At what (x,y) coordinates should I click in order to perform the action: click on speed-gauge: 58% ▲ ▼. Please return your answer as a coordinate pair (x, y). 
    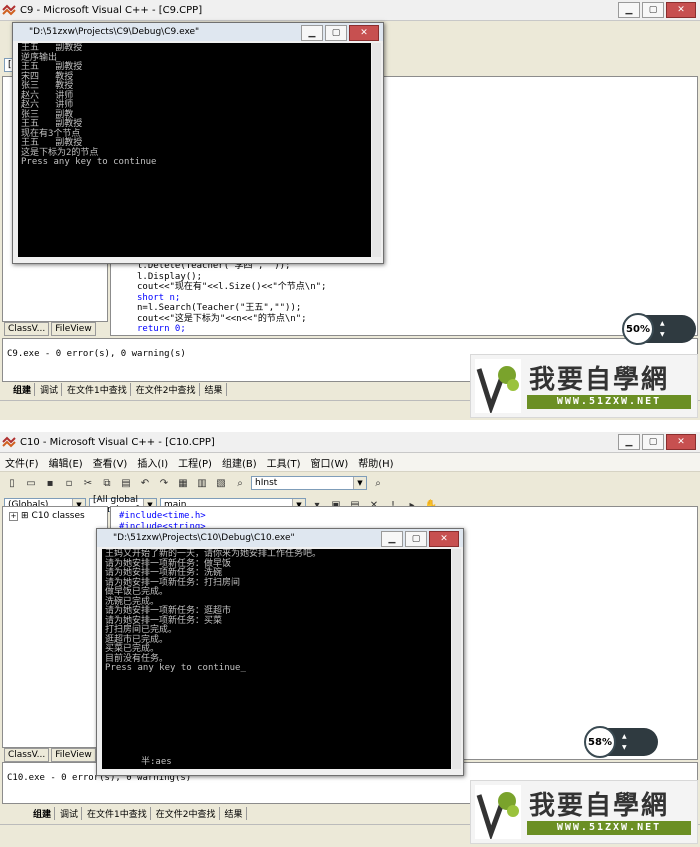
    Looking at the image, I should click on (621, 742).